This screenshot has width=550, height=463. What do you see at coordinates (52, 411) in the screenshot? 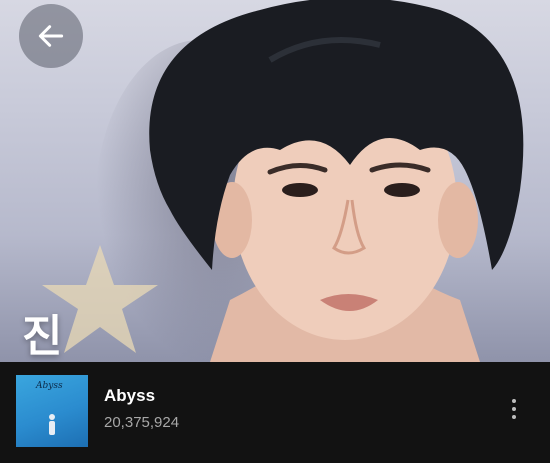
I see `track-cover: Abyss` at bounding box center [52, 411].